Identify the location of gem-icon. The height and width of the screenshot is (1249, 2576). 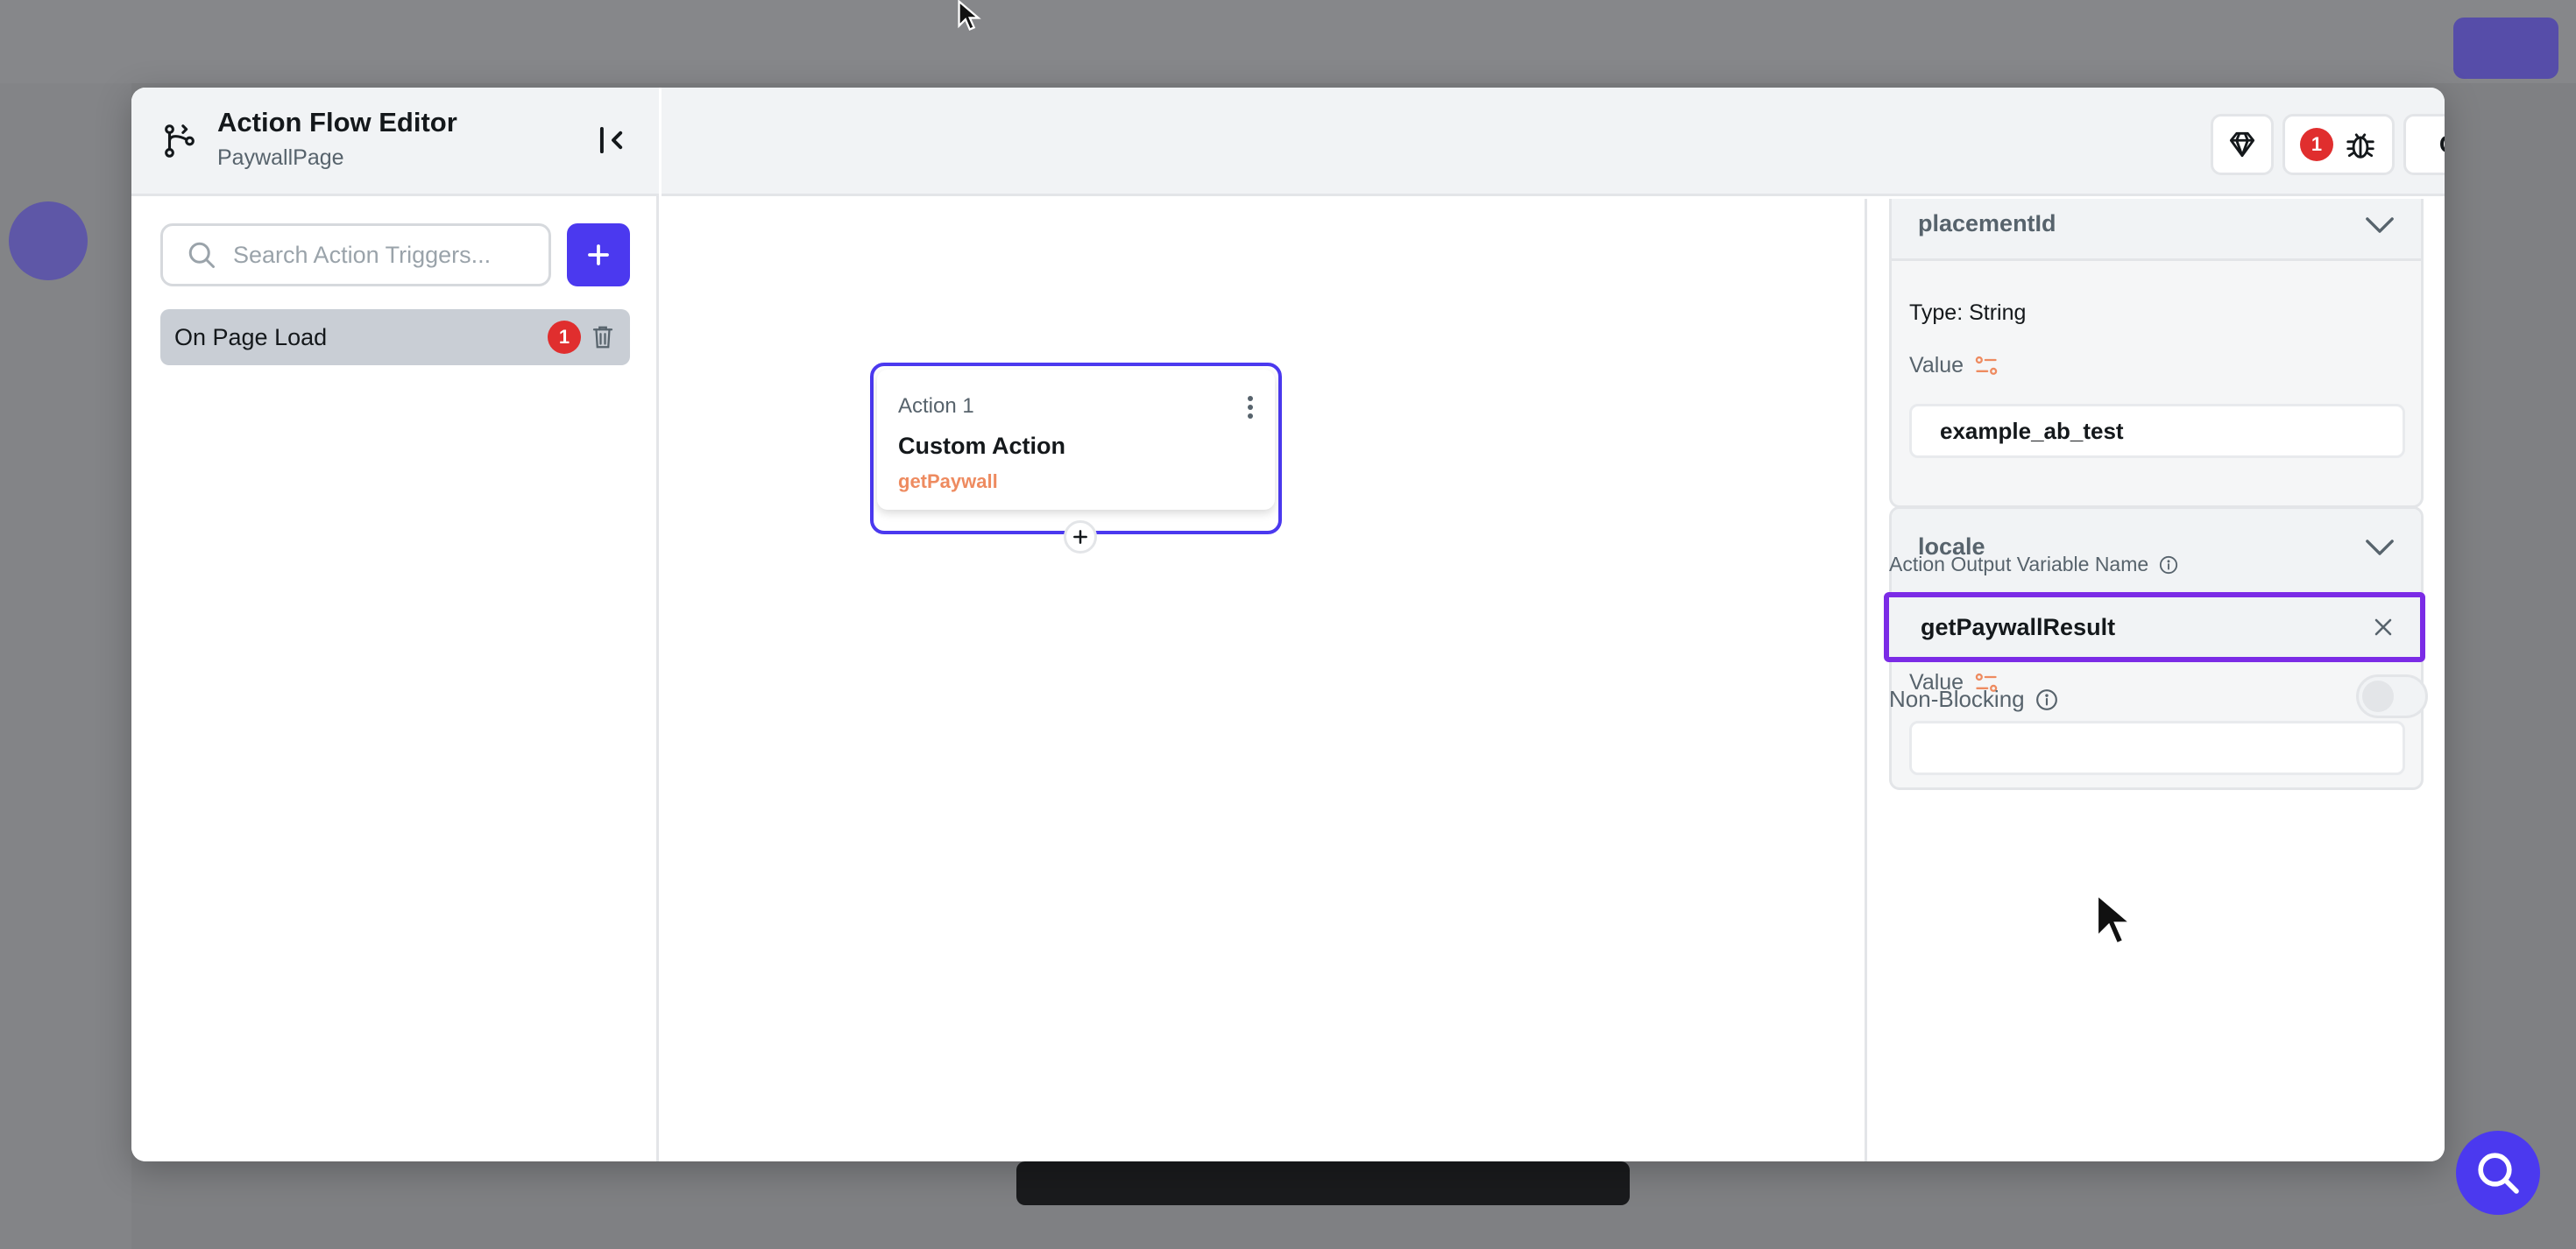
(2242, 144).